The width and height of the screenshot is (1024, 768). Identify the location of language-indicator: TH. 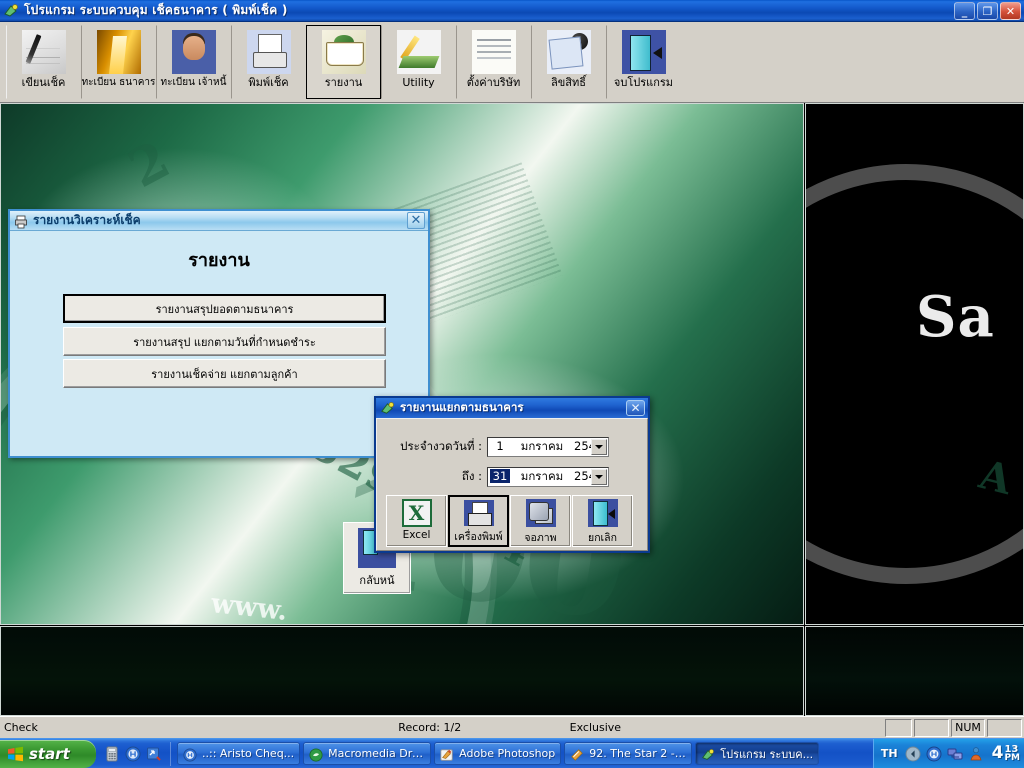
(889, 753).